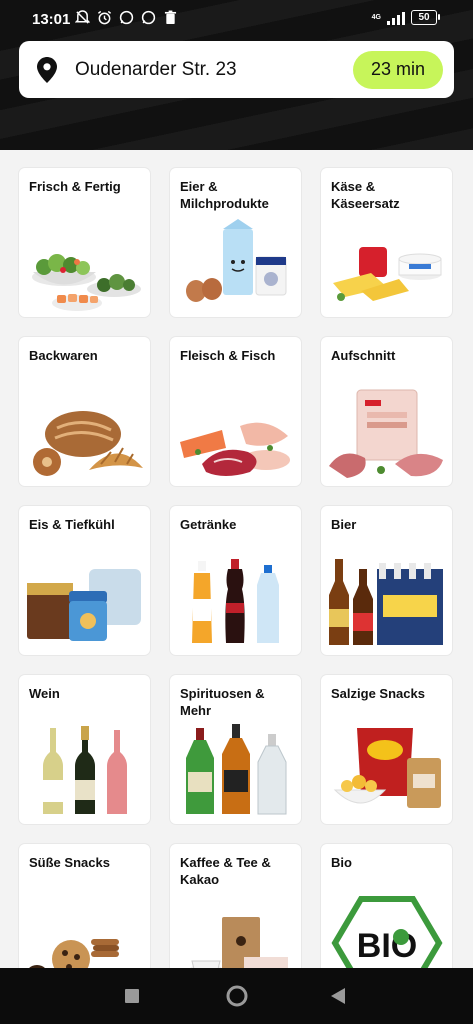 This screenshot has width=473, height=1024. I want to click on category-card-fleisch-fisch: Fleisch & Fisch, so click(235, 411).